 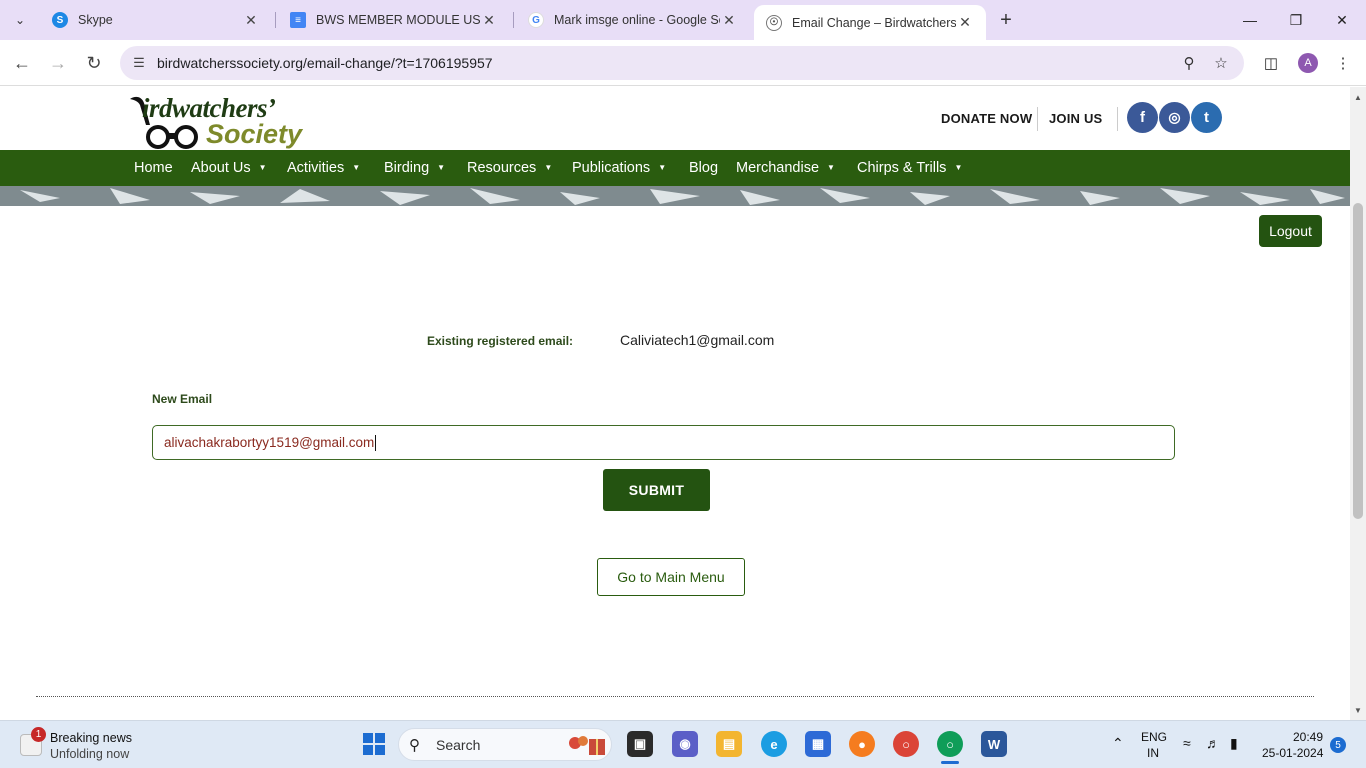 I want to click on forward-button: →, so click(x=58, y=63).